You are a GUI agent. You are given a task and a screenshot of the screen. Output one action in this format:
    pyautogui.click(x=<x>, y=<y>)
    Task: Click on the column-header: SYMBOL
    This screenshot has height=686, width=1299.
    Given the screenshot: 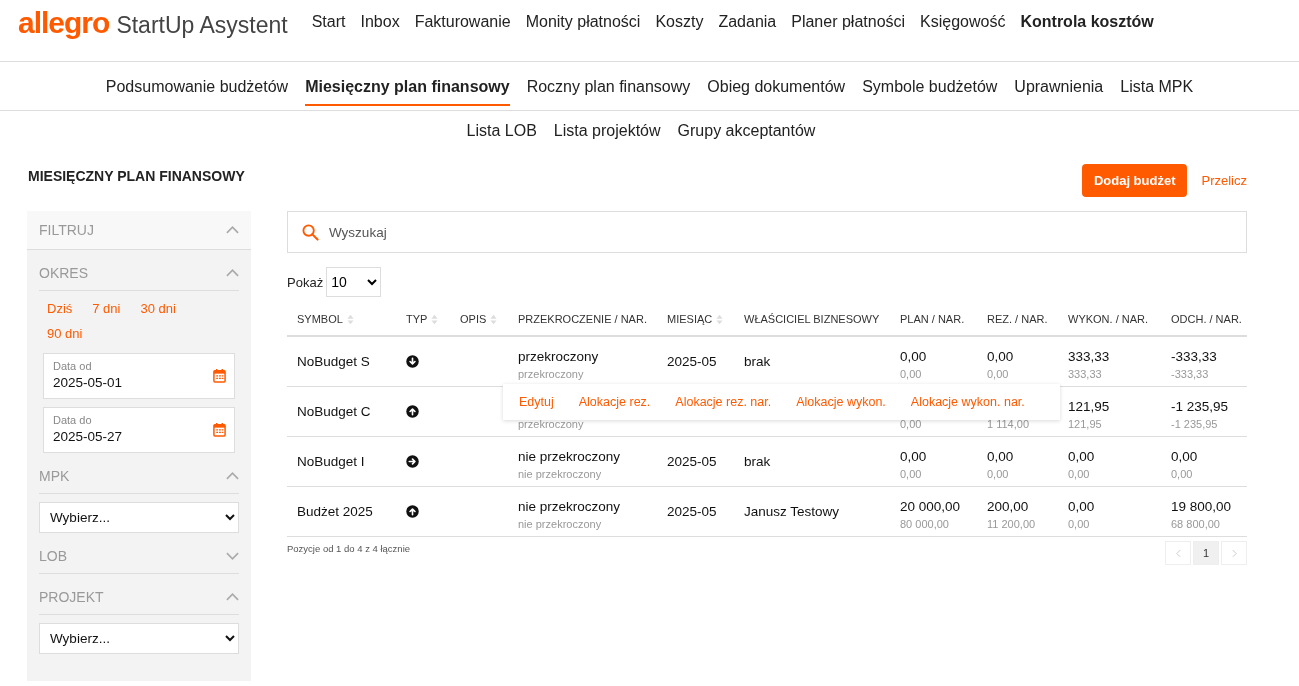 What is the action you would take?
    pyautogui.click(x=320, y=319)
    